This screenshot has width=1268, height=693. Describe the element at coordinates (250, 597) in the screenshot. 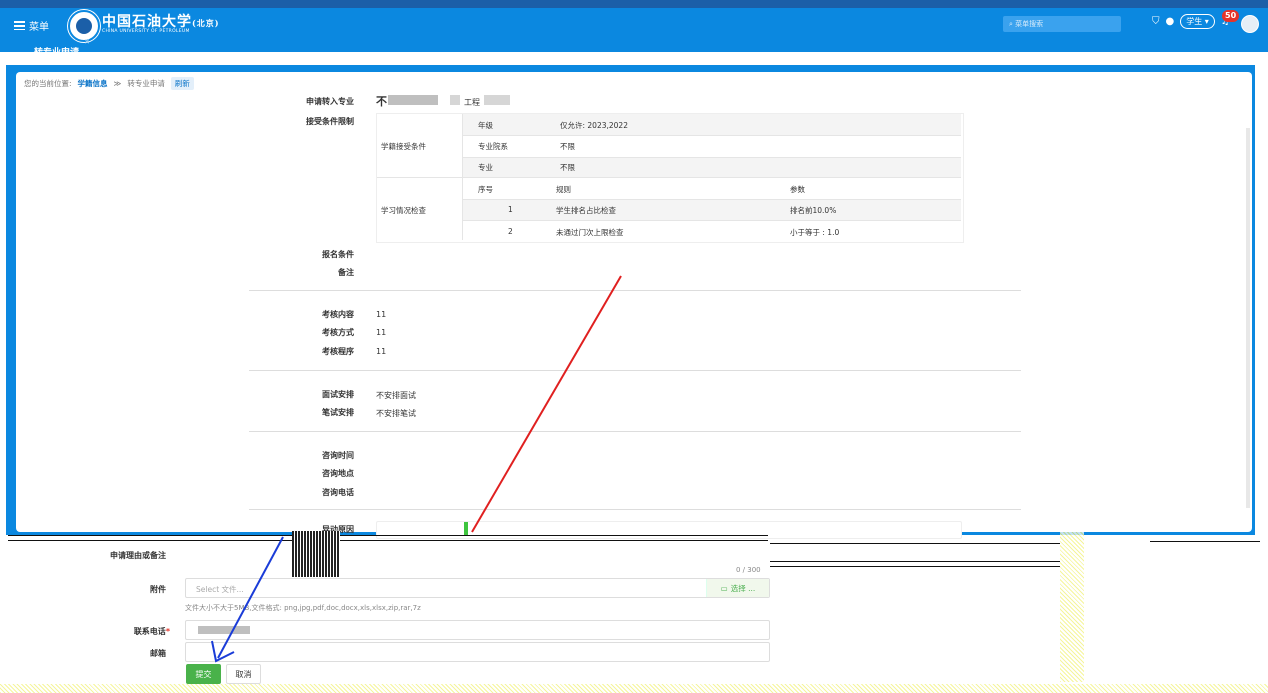

I see `blue-arrow` at that location.